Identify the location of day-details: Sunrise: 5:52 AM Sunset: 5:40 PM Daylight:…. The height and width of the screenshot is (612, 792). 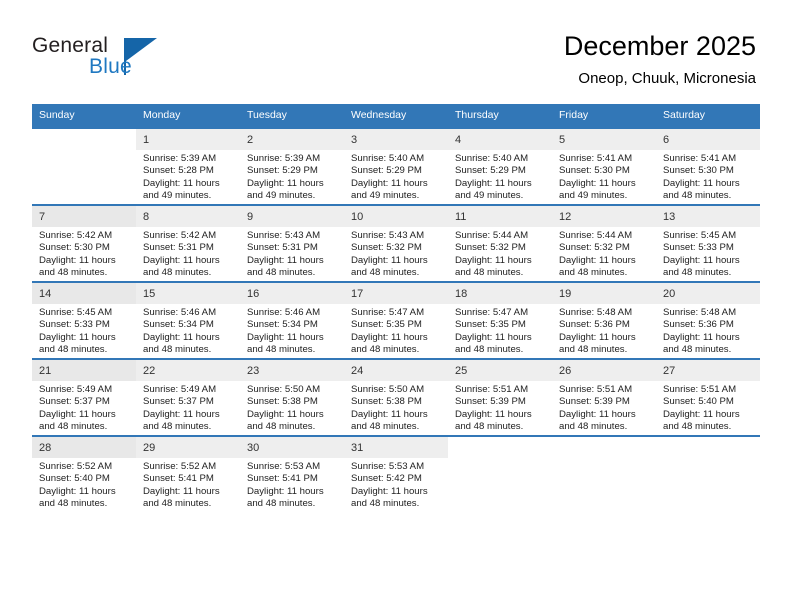
(84, 484).